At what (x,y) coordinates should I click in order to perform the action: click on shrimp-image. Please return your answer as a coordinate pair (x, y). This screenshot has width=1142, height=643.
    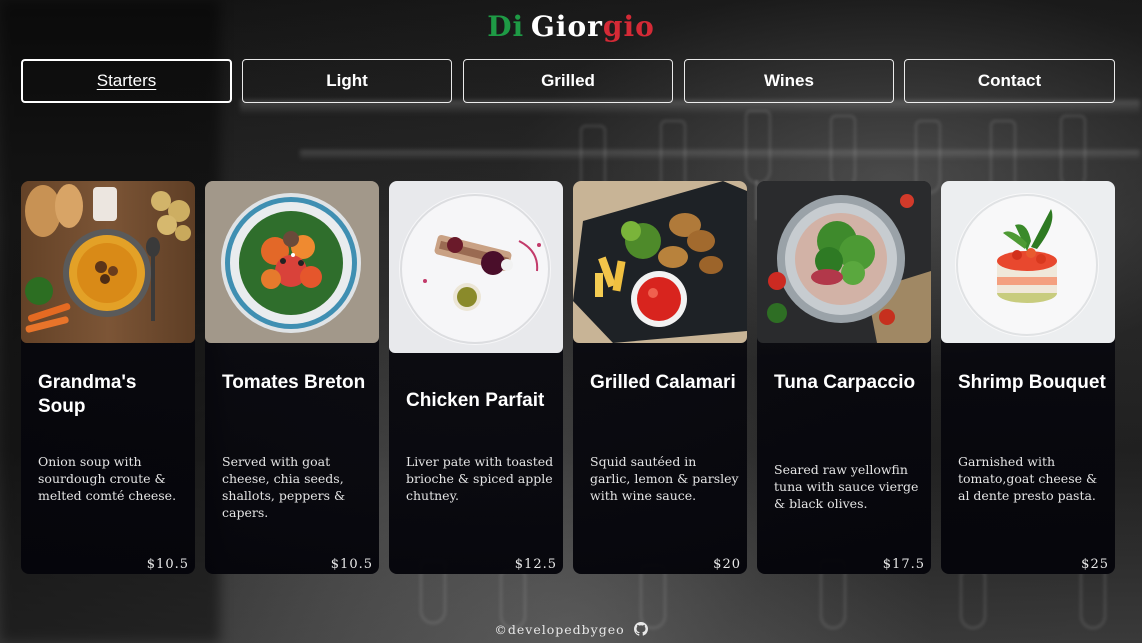
    Looking at the image, I should click on (1028, 262).